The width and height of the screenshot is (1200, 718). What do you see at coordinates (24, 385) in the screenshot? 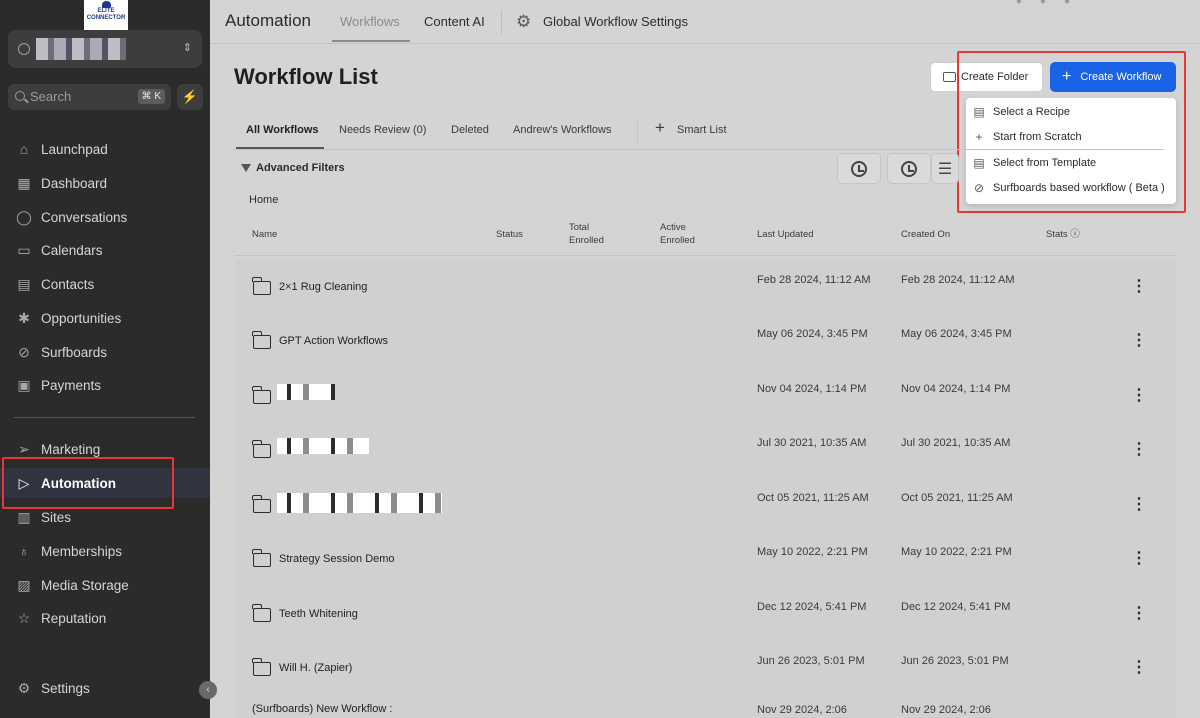
I see `payments-icon: ▣` at bounding box center [24, 385].